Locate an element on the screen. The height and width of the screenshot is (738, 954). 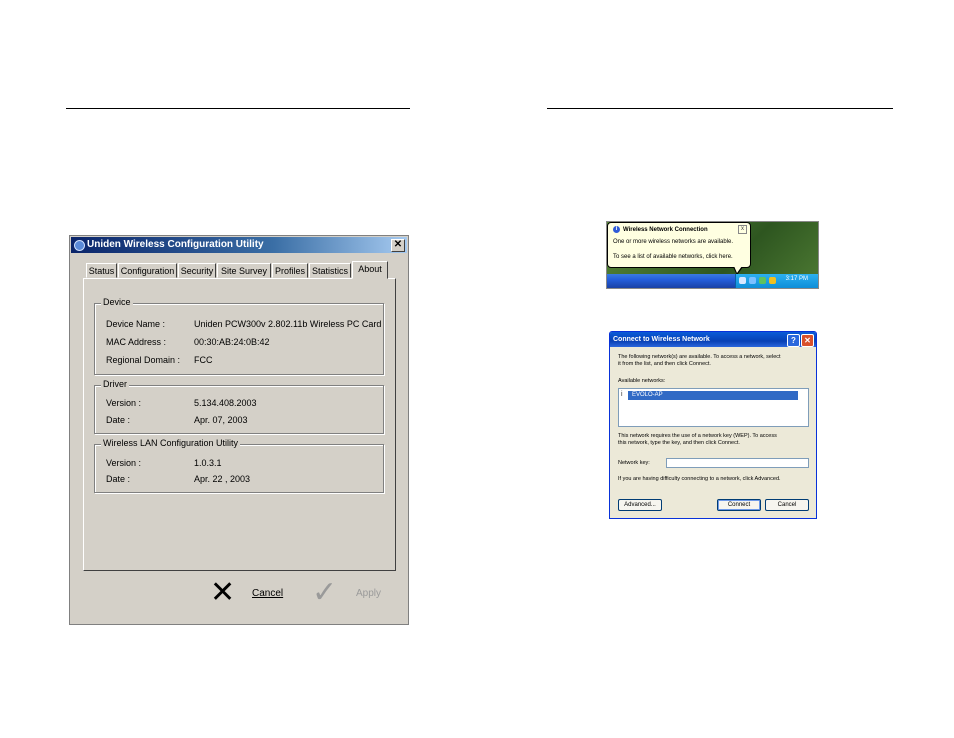
right-page-rule is located at coordinates (720, 108).